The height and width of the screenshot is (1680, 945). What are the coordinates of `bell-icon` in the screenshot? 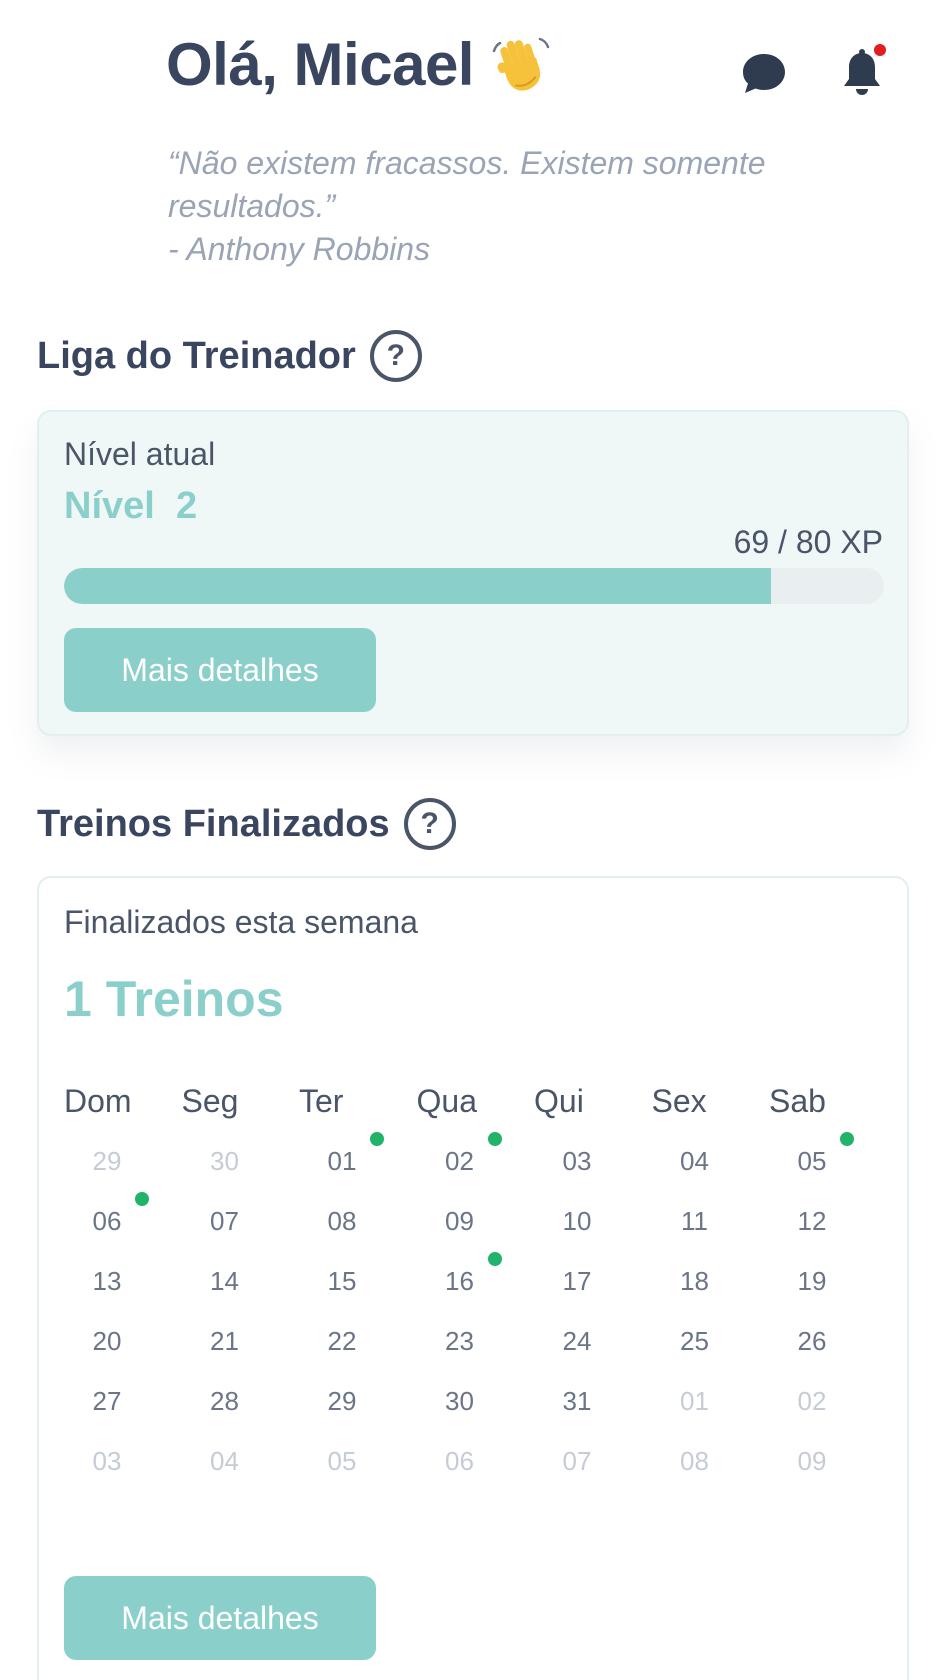 It's located at (862, 72).